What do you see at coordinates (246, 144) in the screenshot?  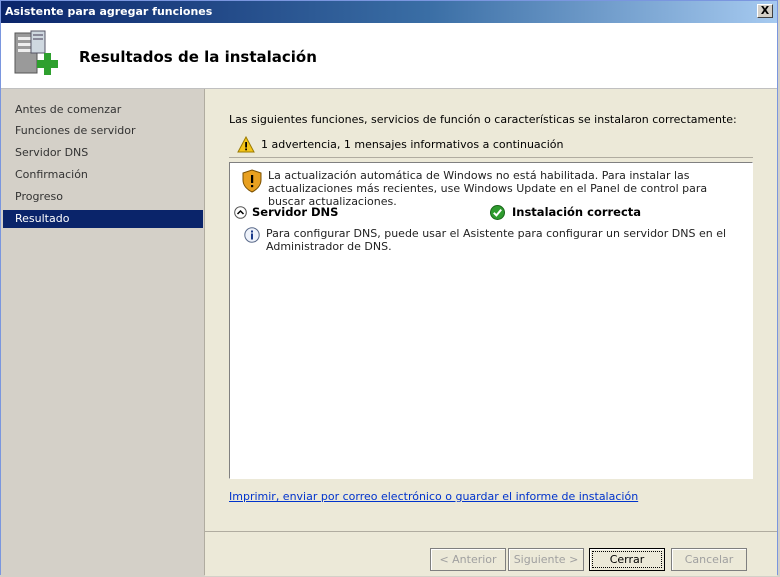 I see `warning-icon` at bounding box center [246, 144].